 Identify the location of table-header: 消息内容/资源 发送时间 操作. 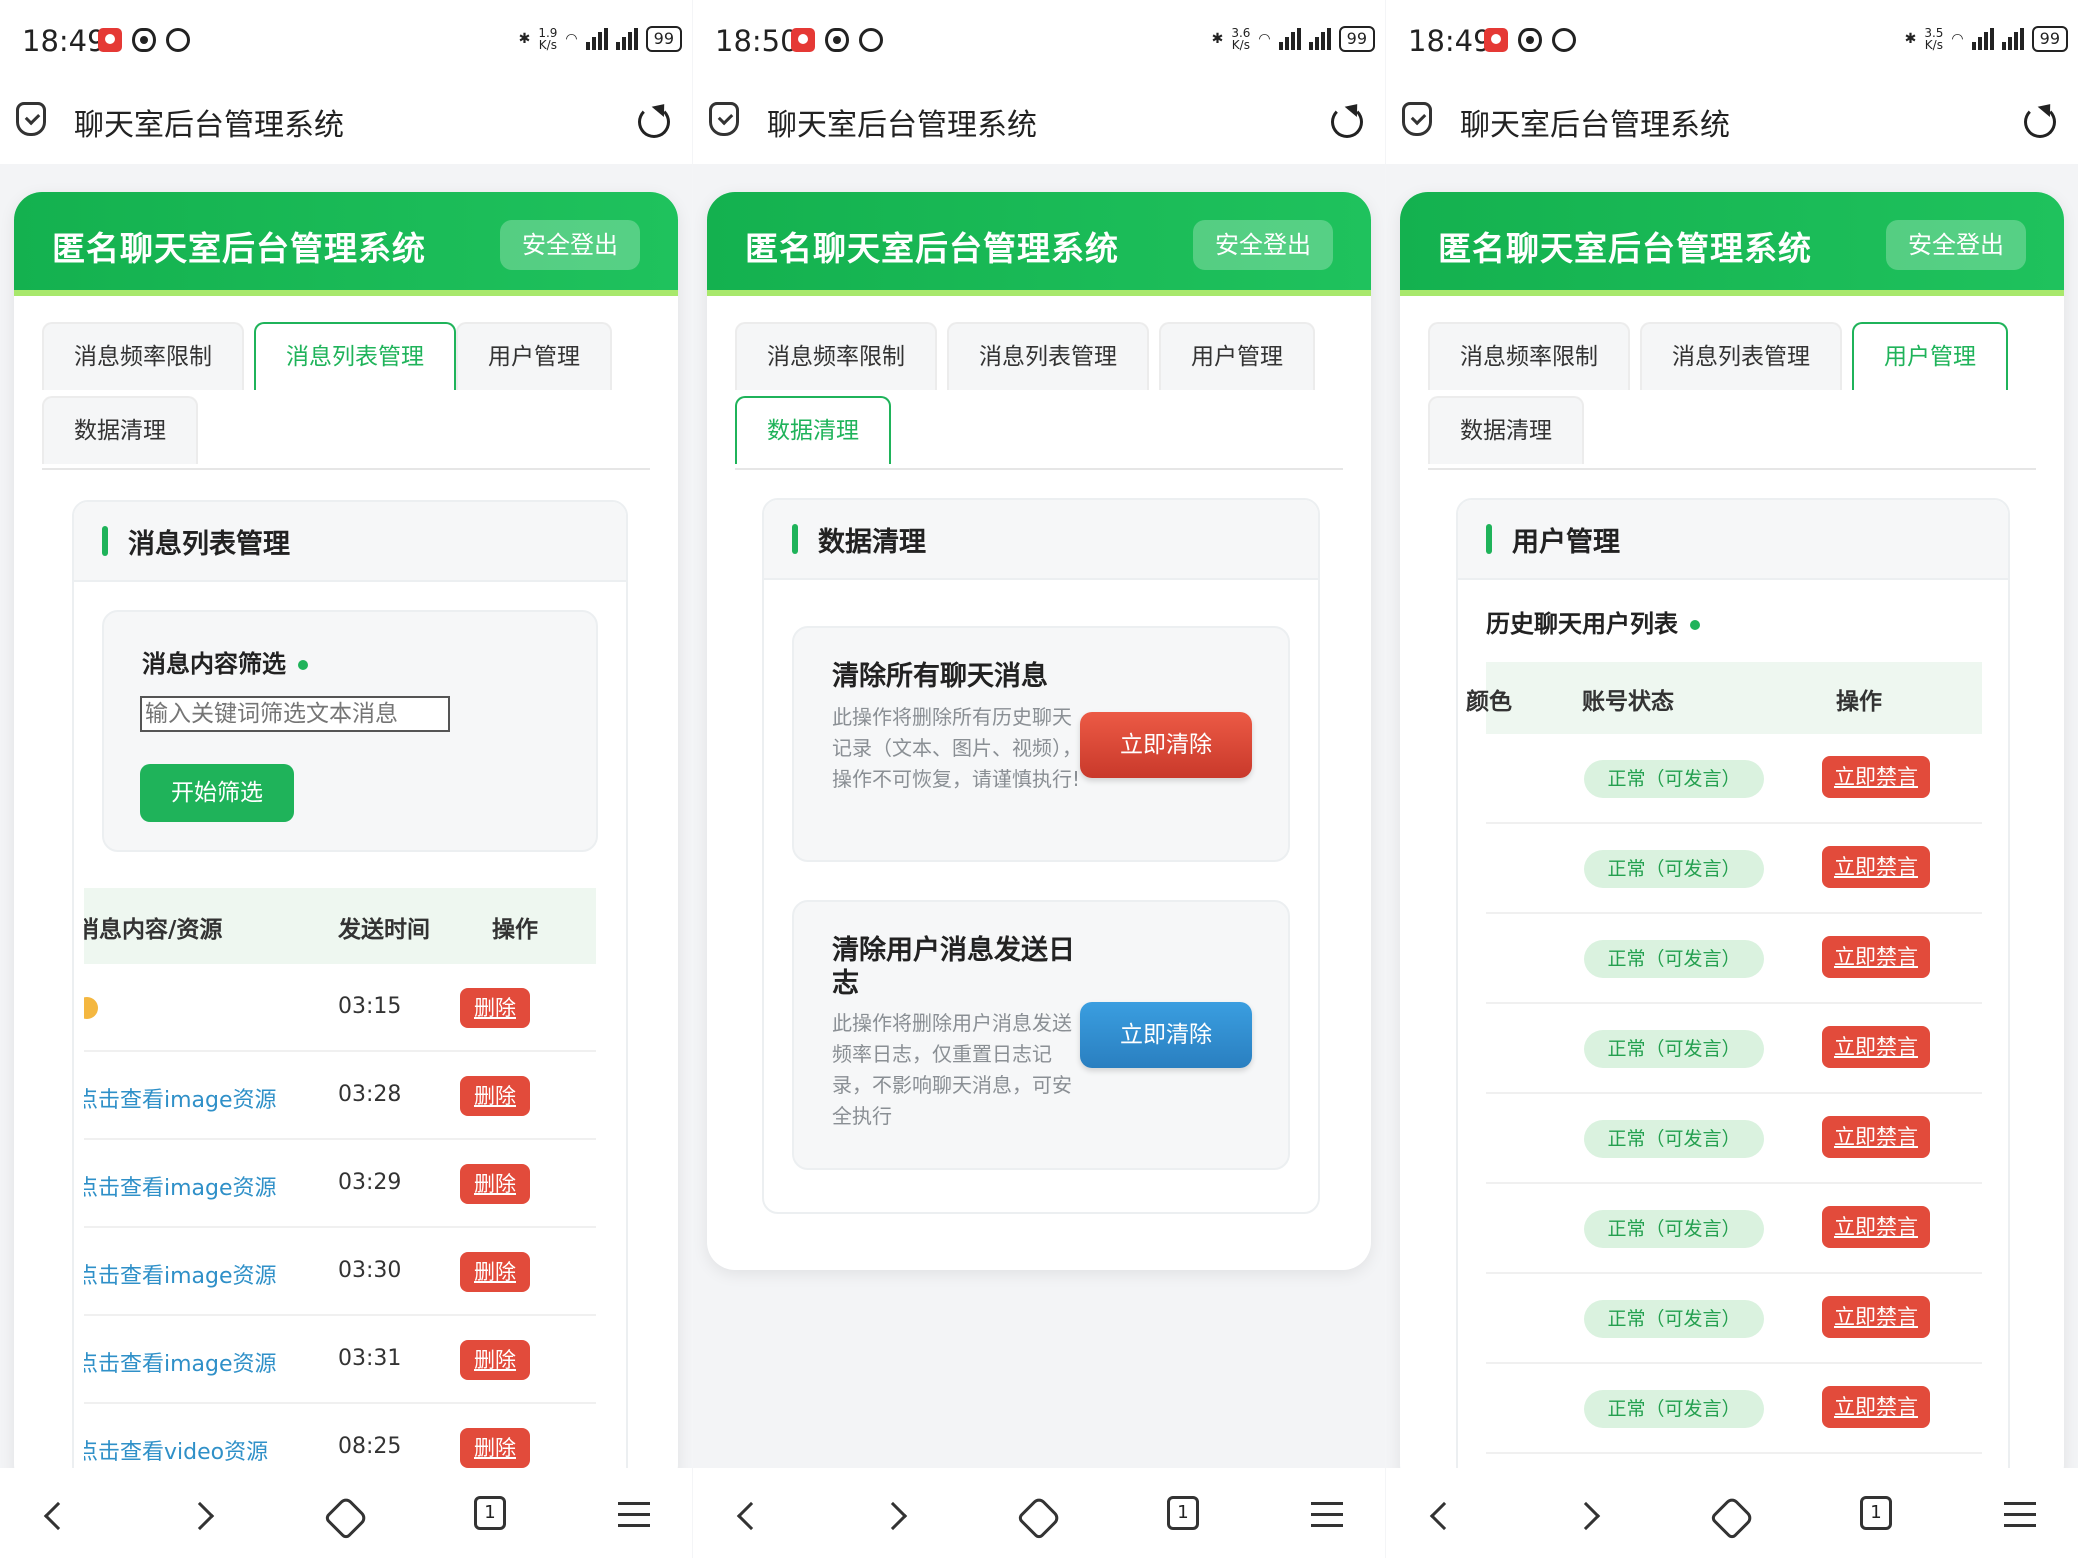
(340, 926).